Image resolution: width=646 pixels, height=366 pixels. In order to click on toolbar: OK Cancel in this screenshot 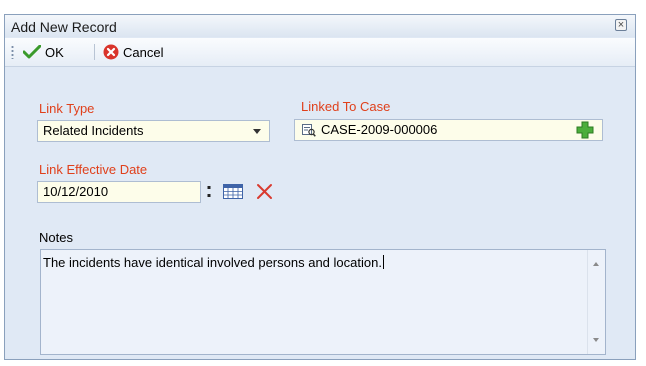, I will do `click(320, 52)`.